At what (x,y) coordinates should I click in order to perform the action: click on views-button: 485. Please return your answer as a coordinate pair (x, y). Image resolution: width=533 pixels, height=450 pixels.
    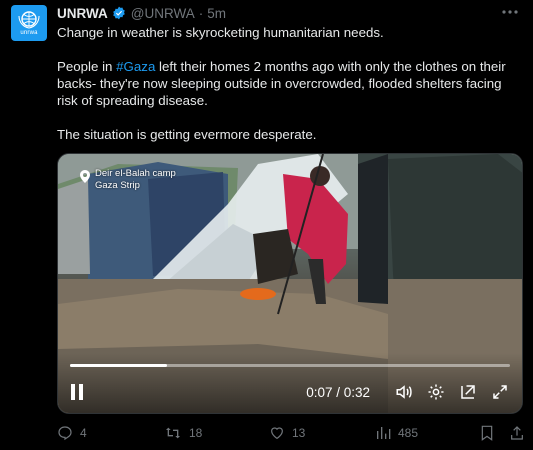
    Looking at the image, I should click on (396, 433).